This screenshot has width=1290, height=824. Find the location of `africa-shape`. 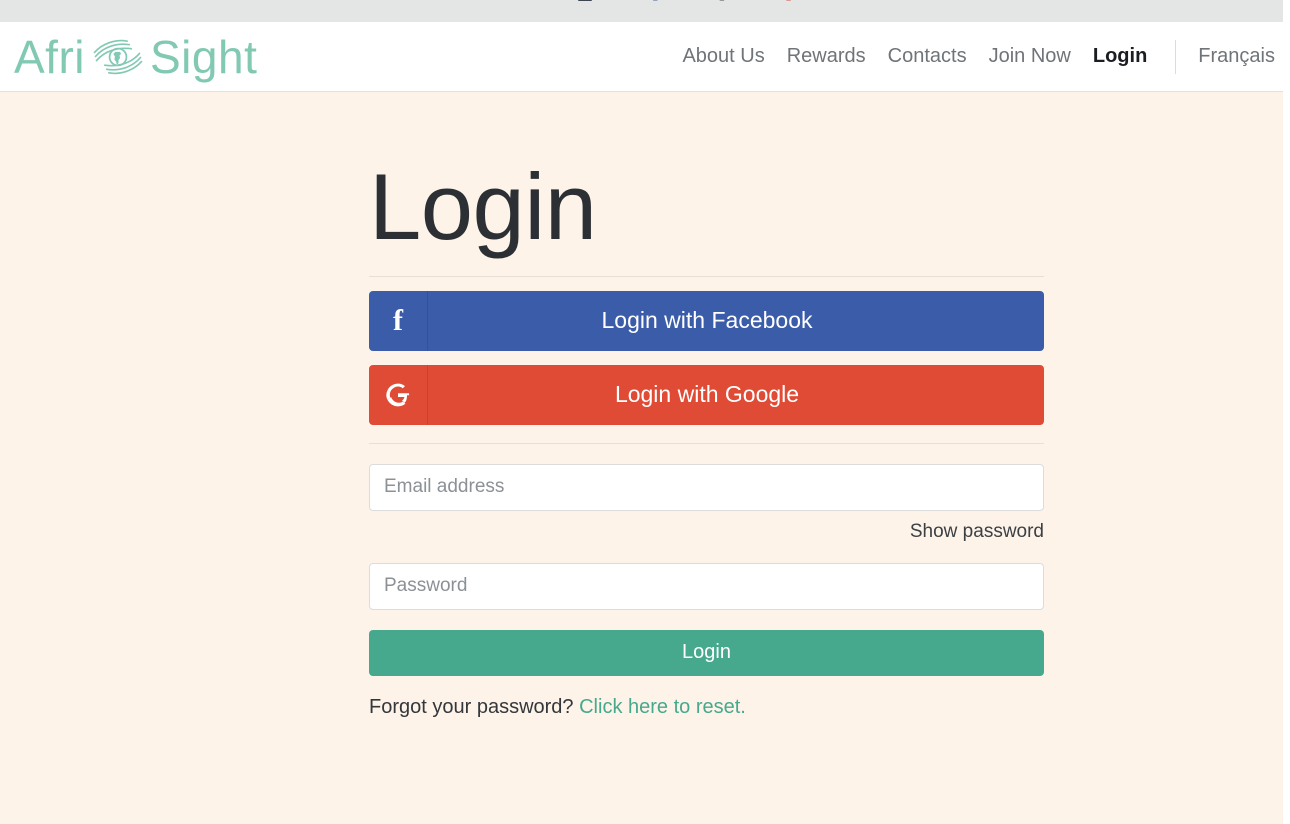

africa-shape is located at coordinates (117, 58).